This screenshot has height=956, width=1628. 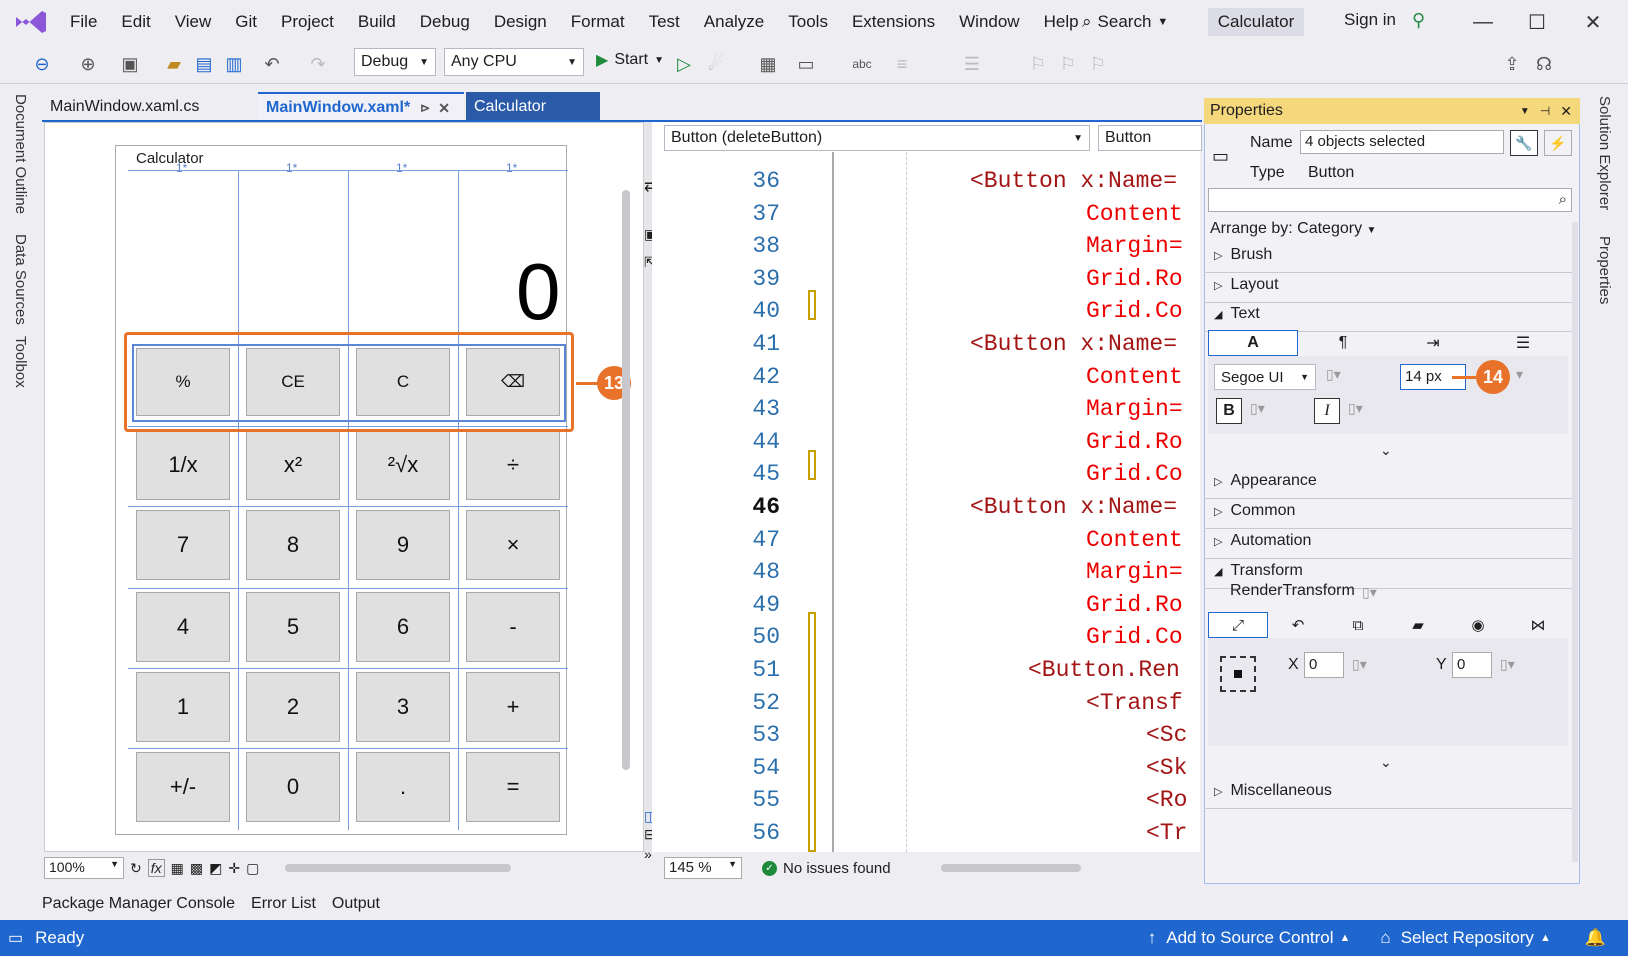 I want to click on center-point-tab-icon: ◉, so click(x=1478, y=625).